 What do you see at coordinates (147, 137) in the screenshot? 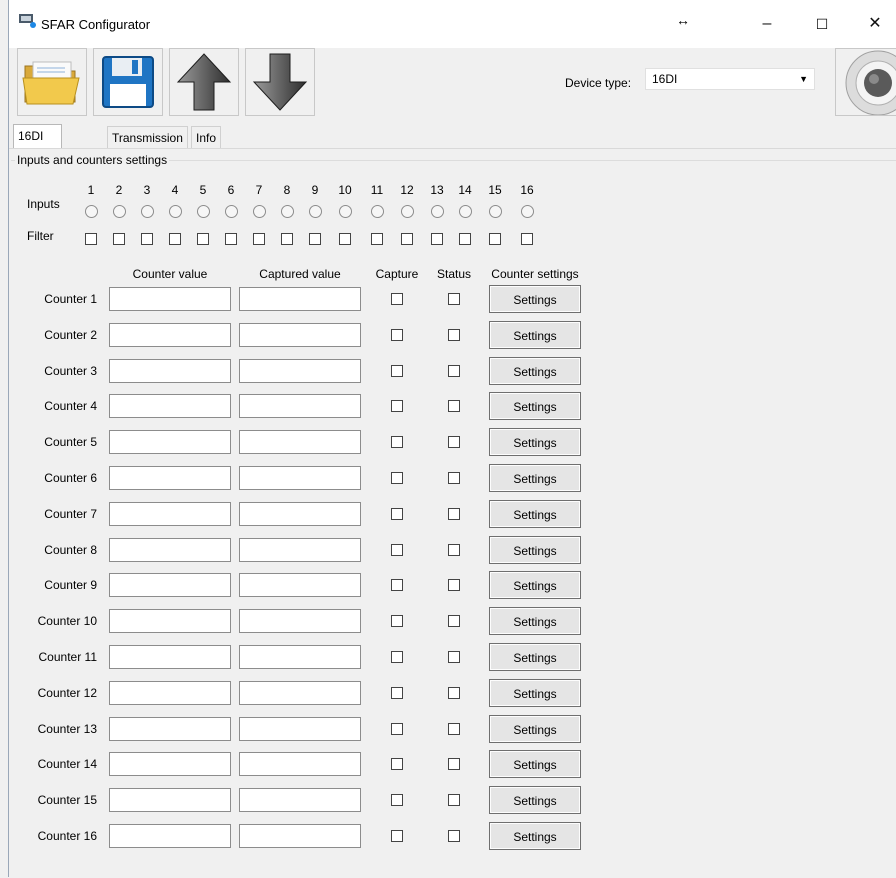
I see `tab-transmission: Transmission` at bounding box center [147, 137].